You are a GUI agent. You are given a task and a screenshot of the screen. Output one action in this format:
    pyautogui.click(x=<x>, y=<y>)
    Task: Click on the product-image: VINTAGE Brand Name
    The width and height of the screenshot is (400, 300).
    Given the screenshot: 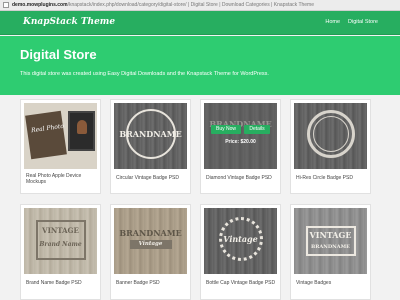 What is the action you would take?
    pyautogui.click(x=60, y=241)
    